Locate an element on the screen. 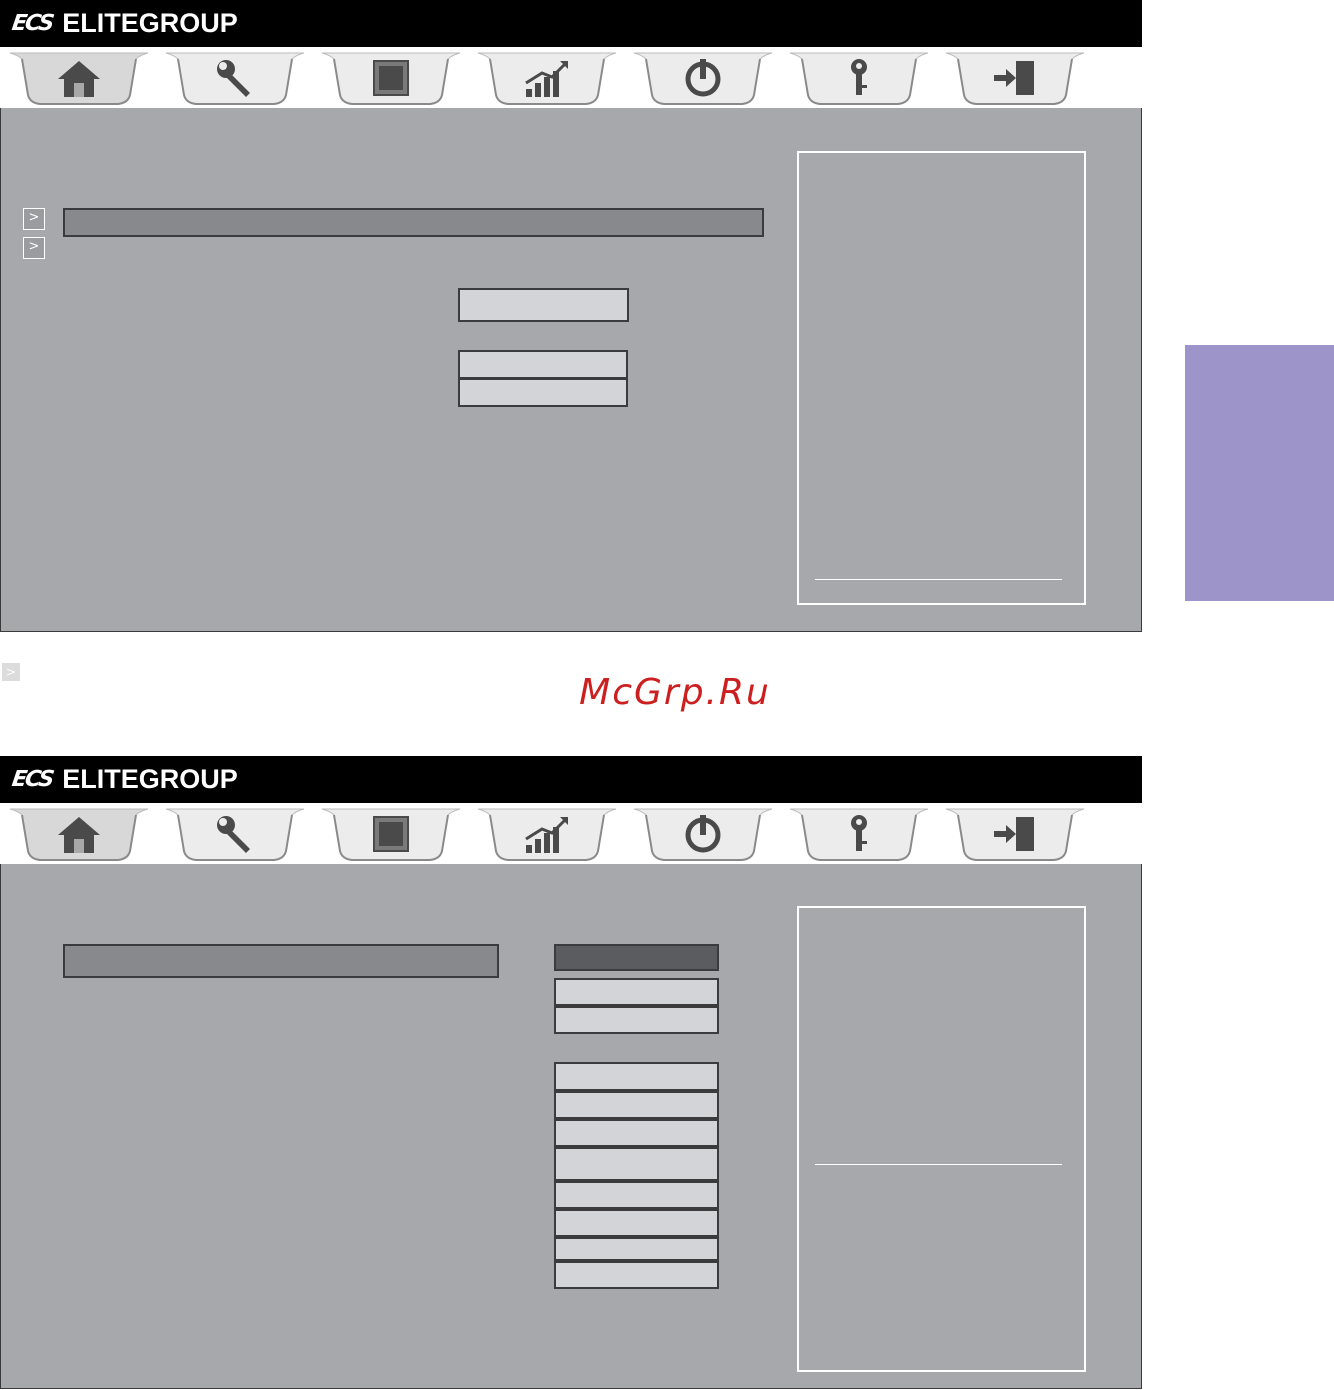 This screenshot has height=1390, width=1334. selected-value-field is located at coordinates (636, 957).